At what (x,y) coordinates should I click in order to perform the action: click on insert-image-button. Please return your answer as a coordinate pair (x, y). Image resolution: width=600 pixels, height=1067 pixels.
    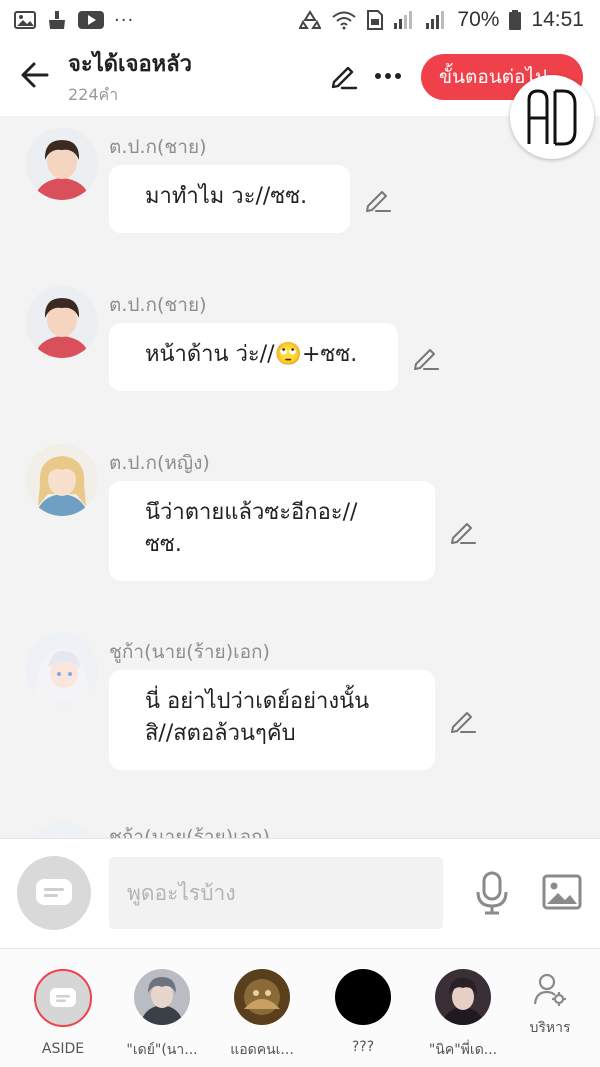
    Looking at the image, I should click on (562, 892).